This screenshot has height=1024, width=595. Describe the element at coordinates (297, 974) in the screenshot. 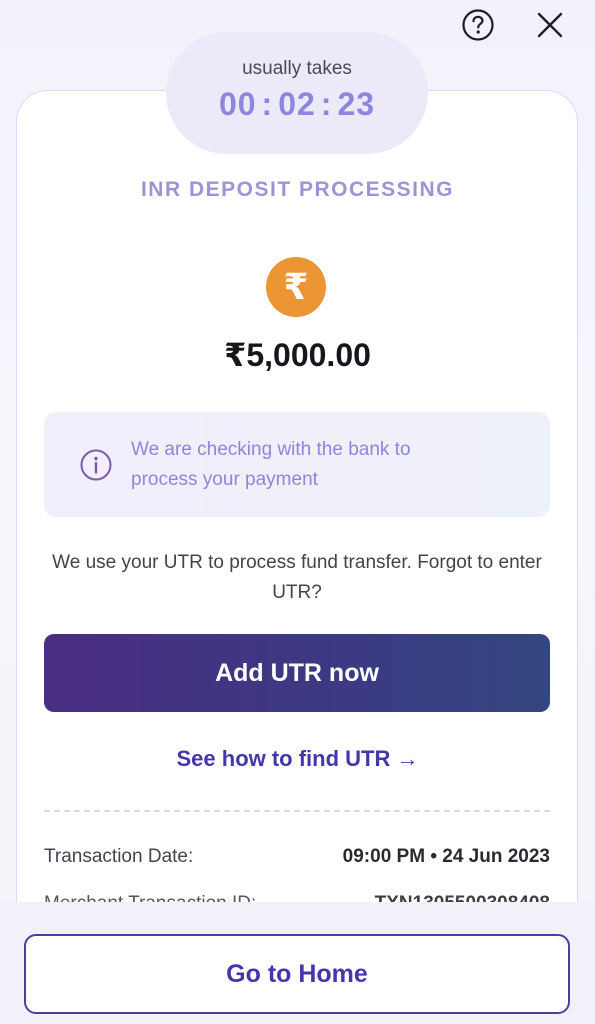

I see `go-home-button: Go to Home` at that location.